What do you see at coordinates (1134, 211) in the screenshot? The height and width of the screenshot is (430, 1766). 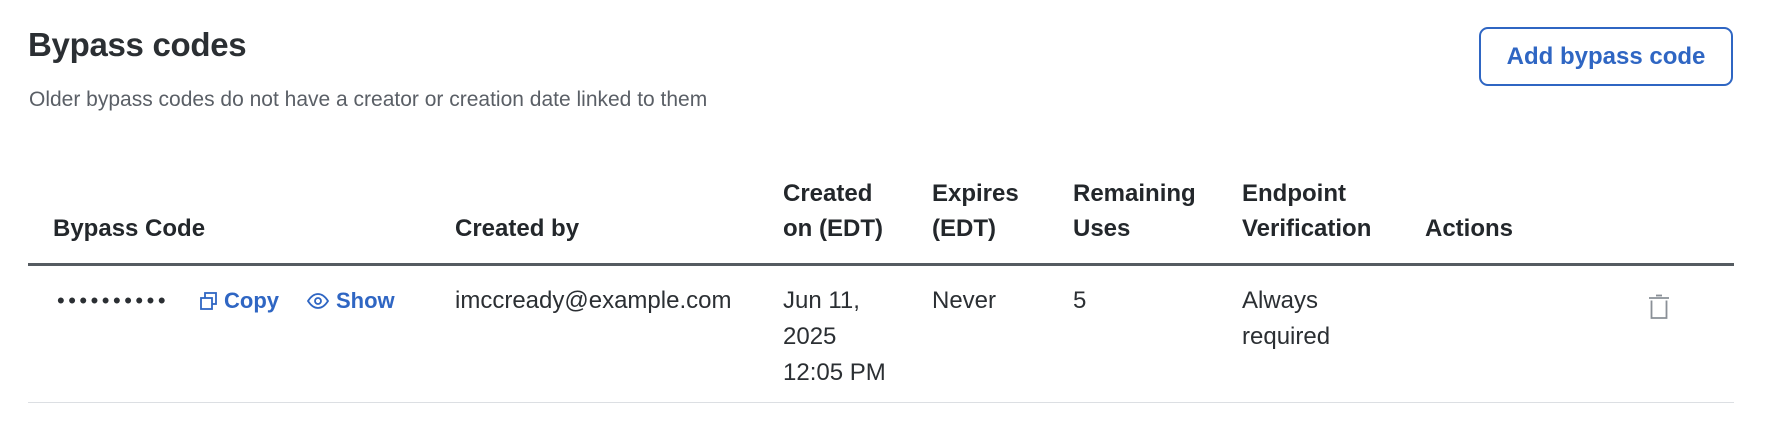 I see `column-header-remaining-uses: Remaining Uses` at bounding box center [1134, 211].